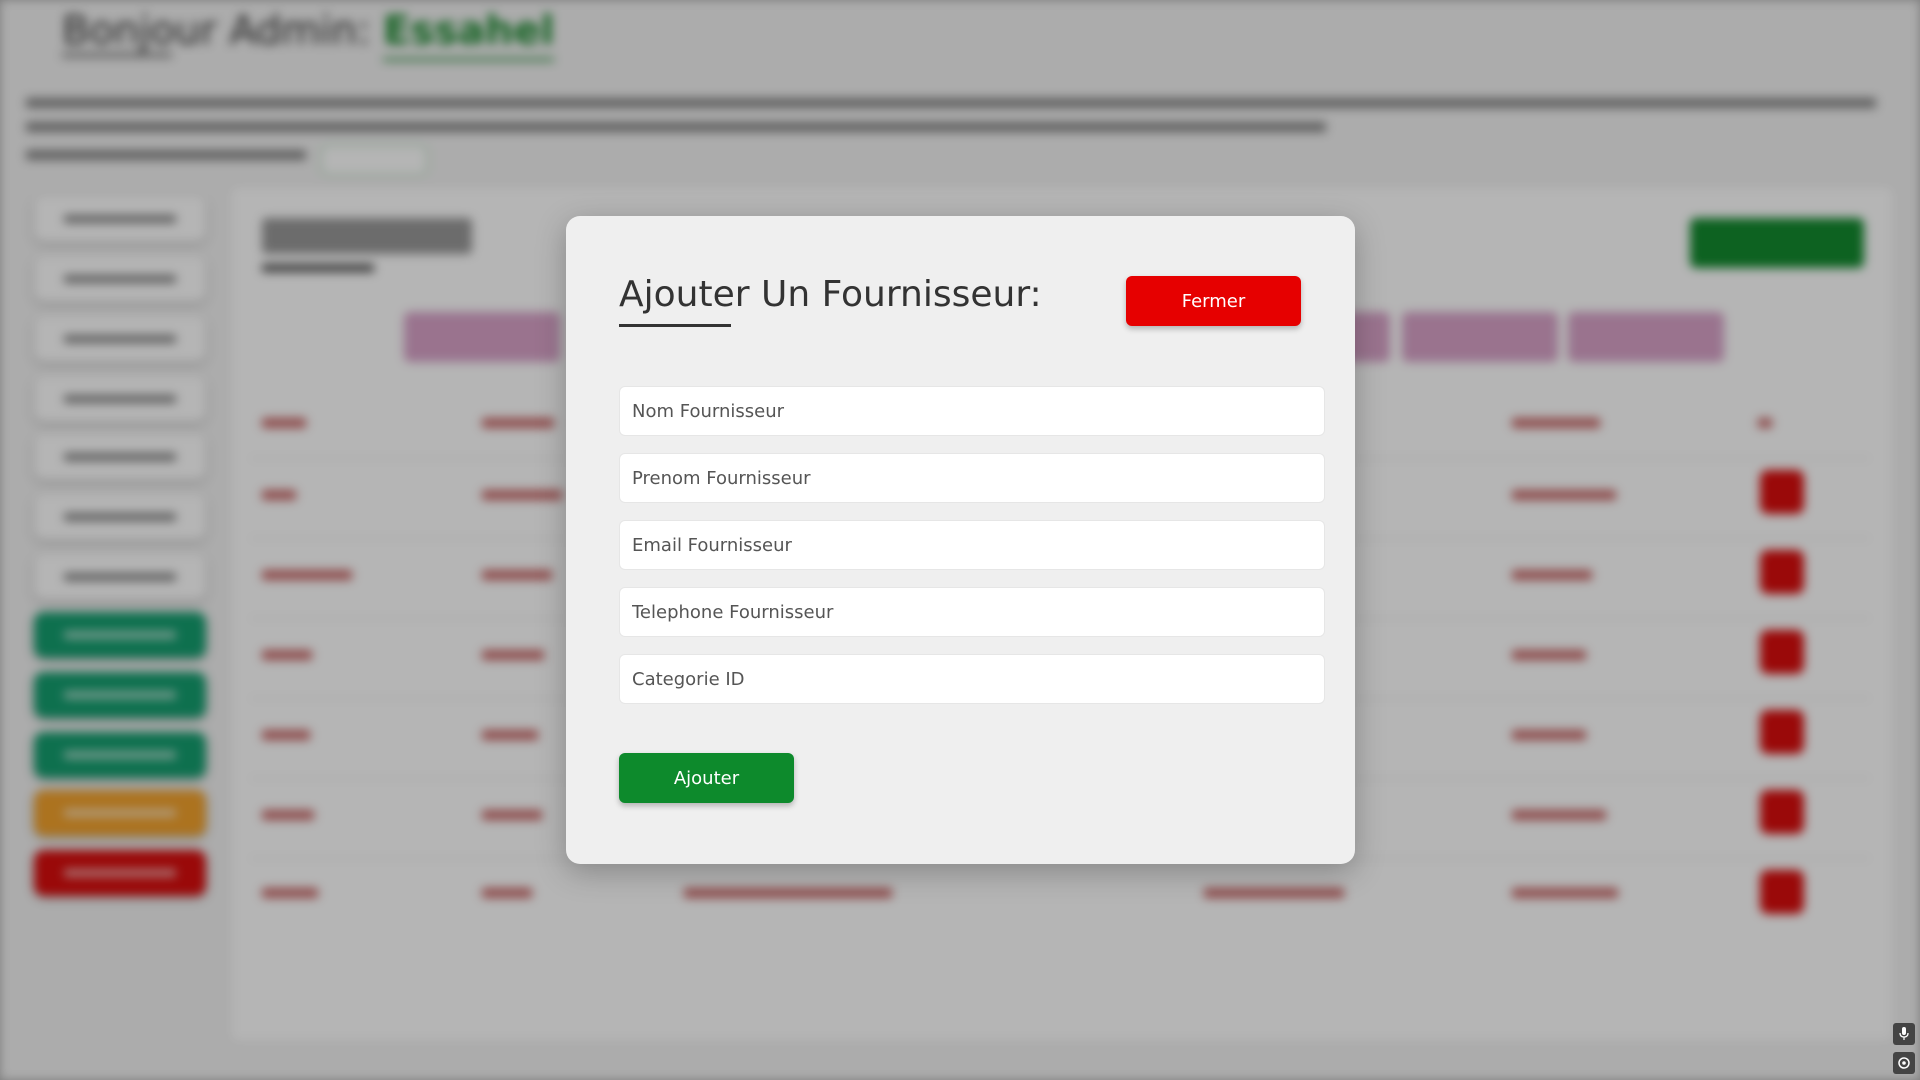 The height and width of the screenshot is (1080, 1920). I want to click on telephone-fournisseur-input, so click(972, 612).